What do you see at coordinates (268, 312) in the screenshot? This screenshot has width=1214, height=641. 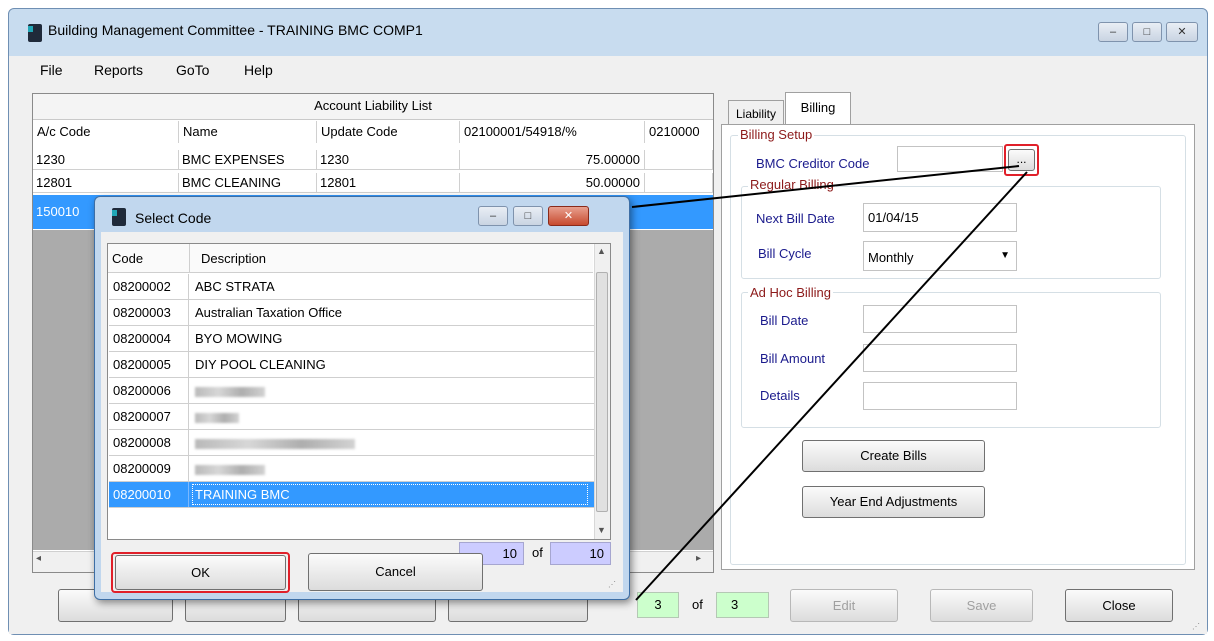 I see `description-cell: Australian Taxation Office` at bounding box center [268, 312].